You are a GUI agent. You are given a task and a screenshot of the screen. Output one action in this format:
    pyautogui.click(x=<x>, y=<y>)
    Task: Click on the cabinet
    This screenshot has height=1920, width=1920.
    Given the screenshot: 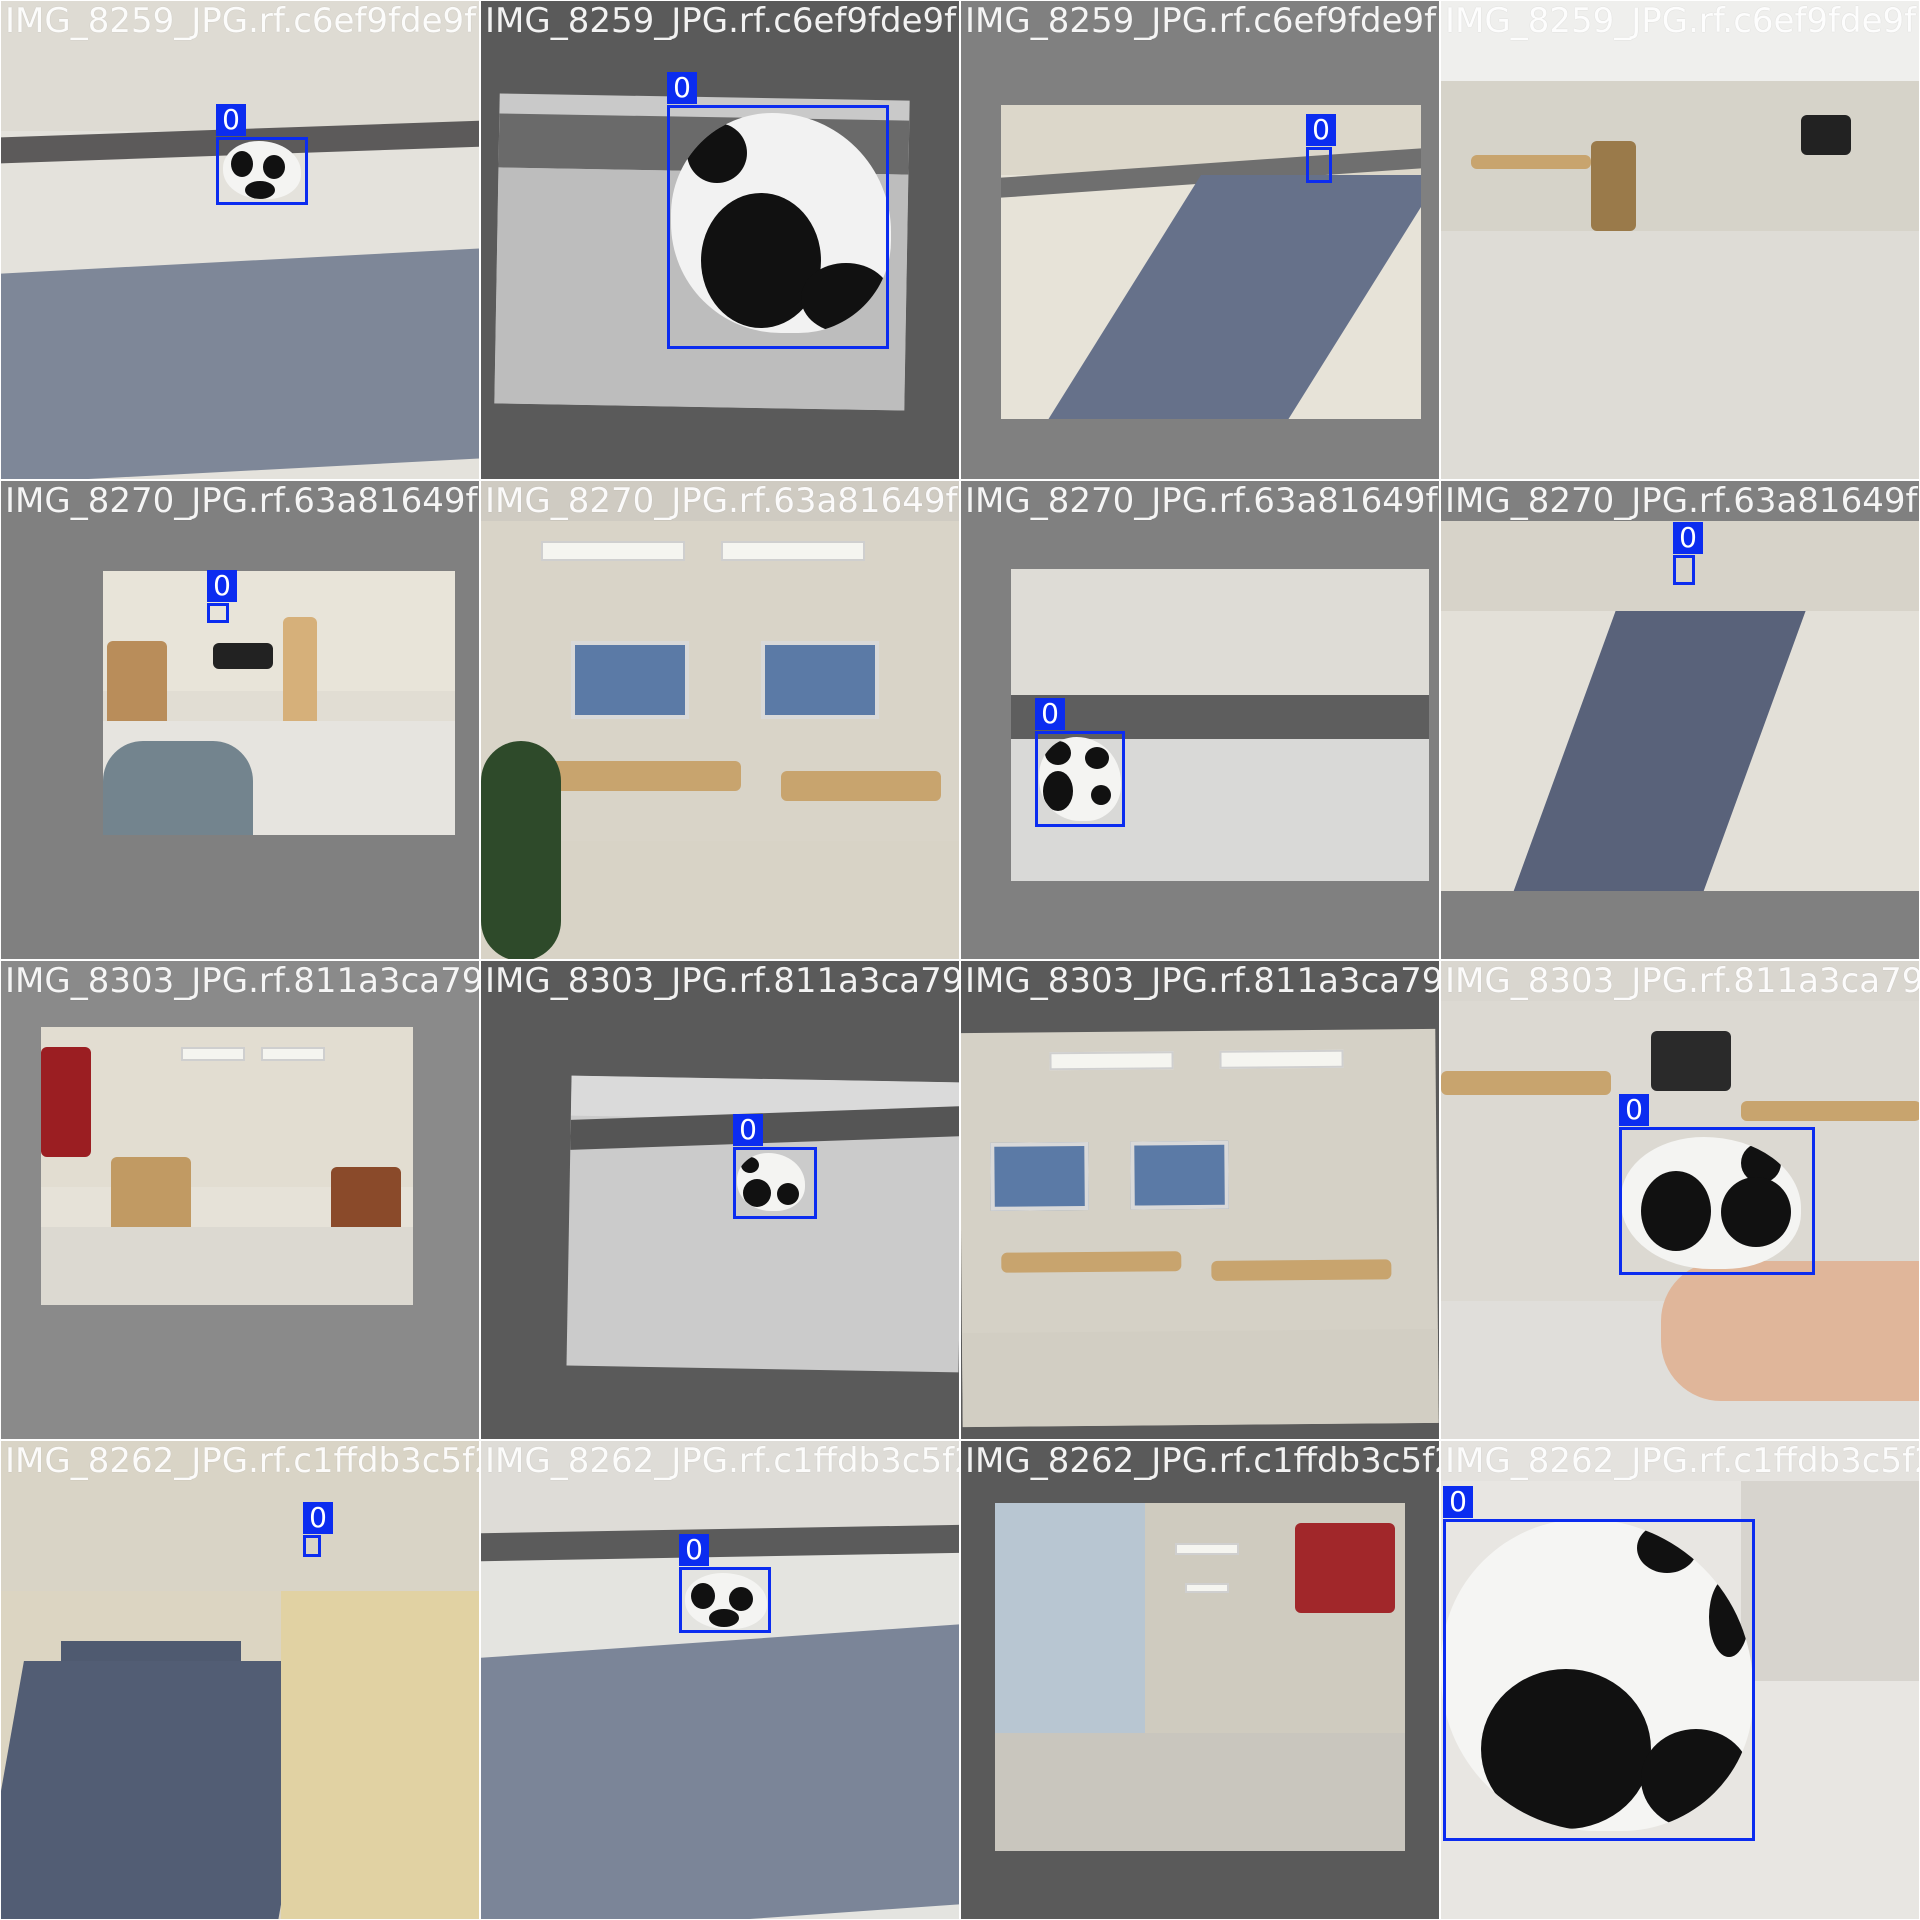 What is the action you would take?
    pyautogui.click(x=1613, y=186)
    